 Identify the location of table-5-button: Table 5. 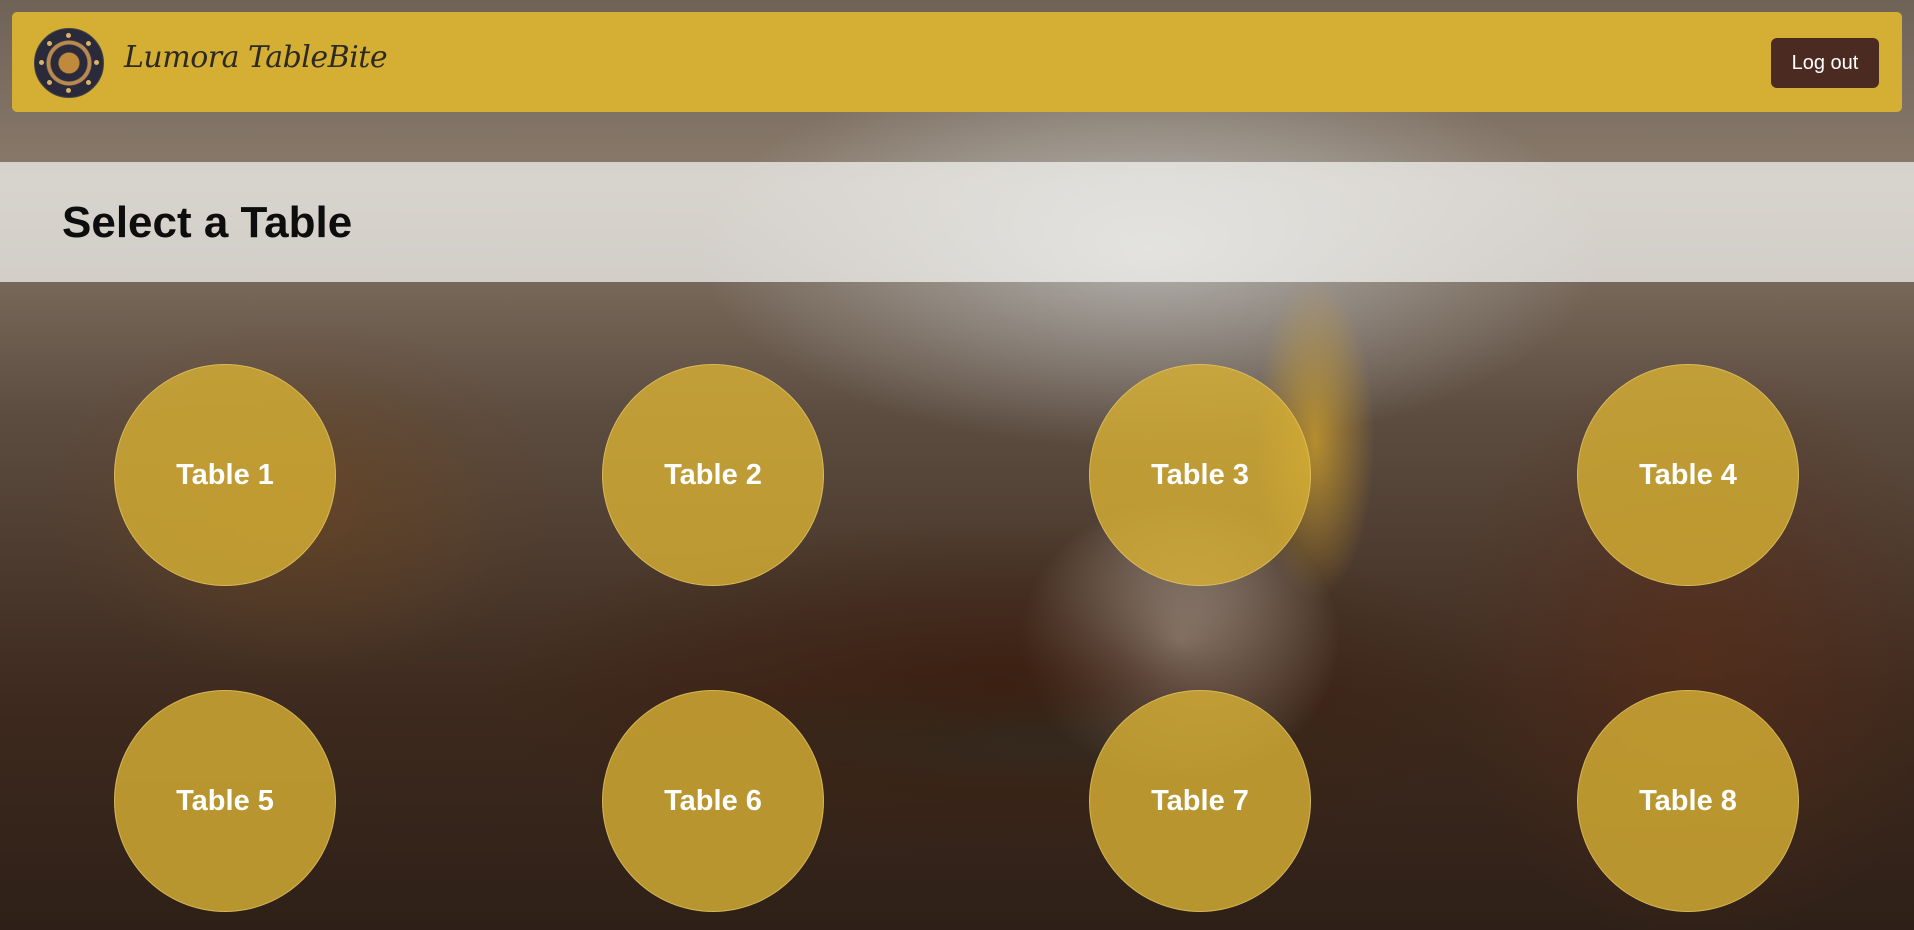
(225, 801).